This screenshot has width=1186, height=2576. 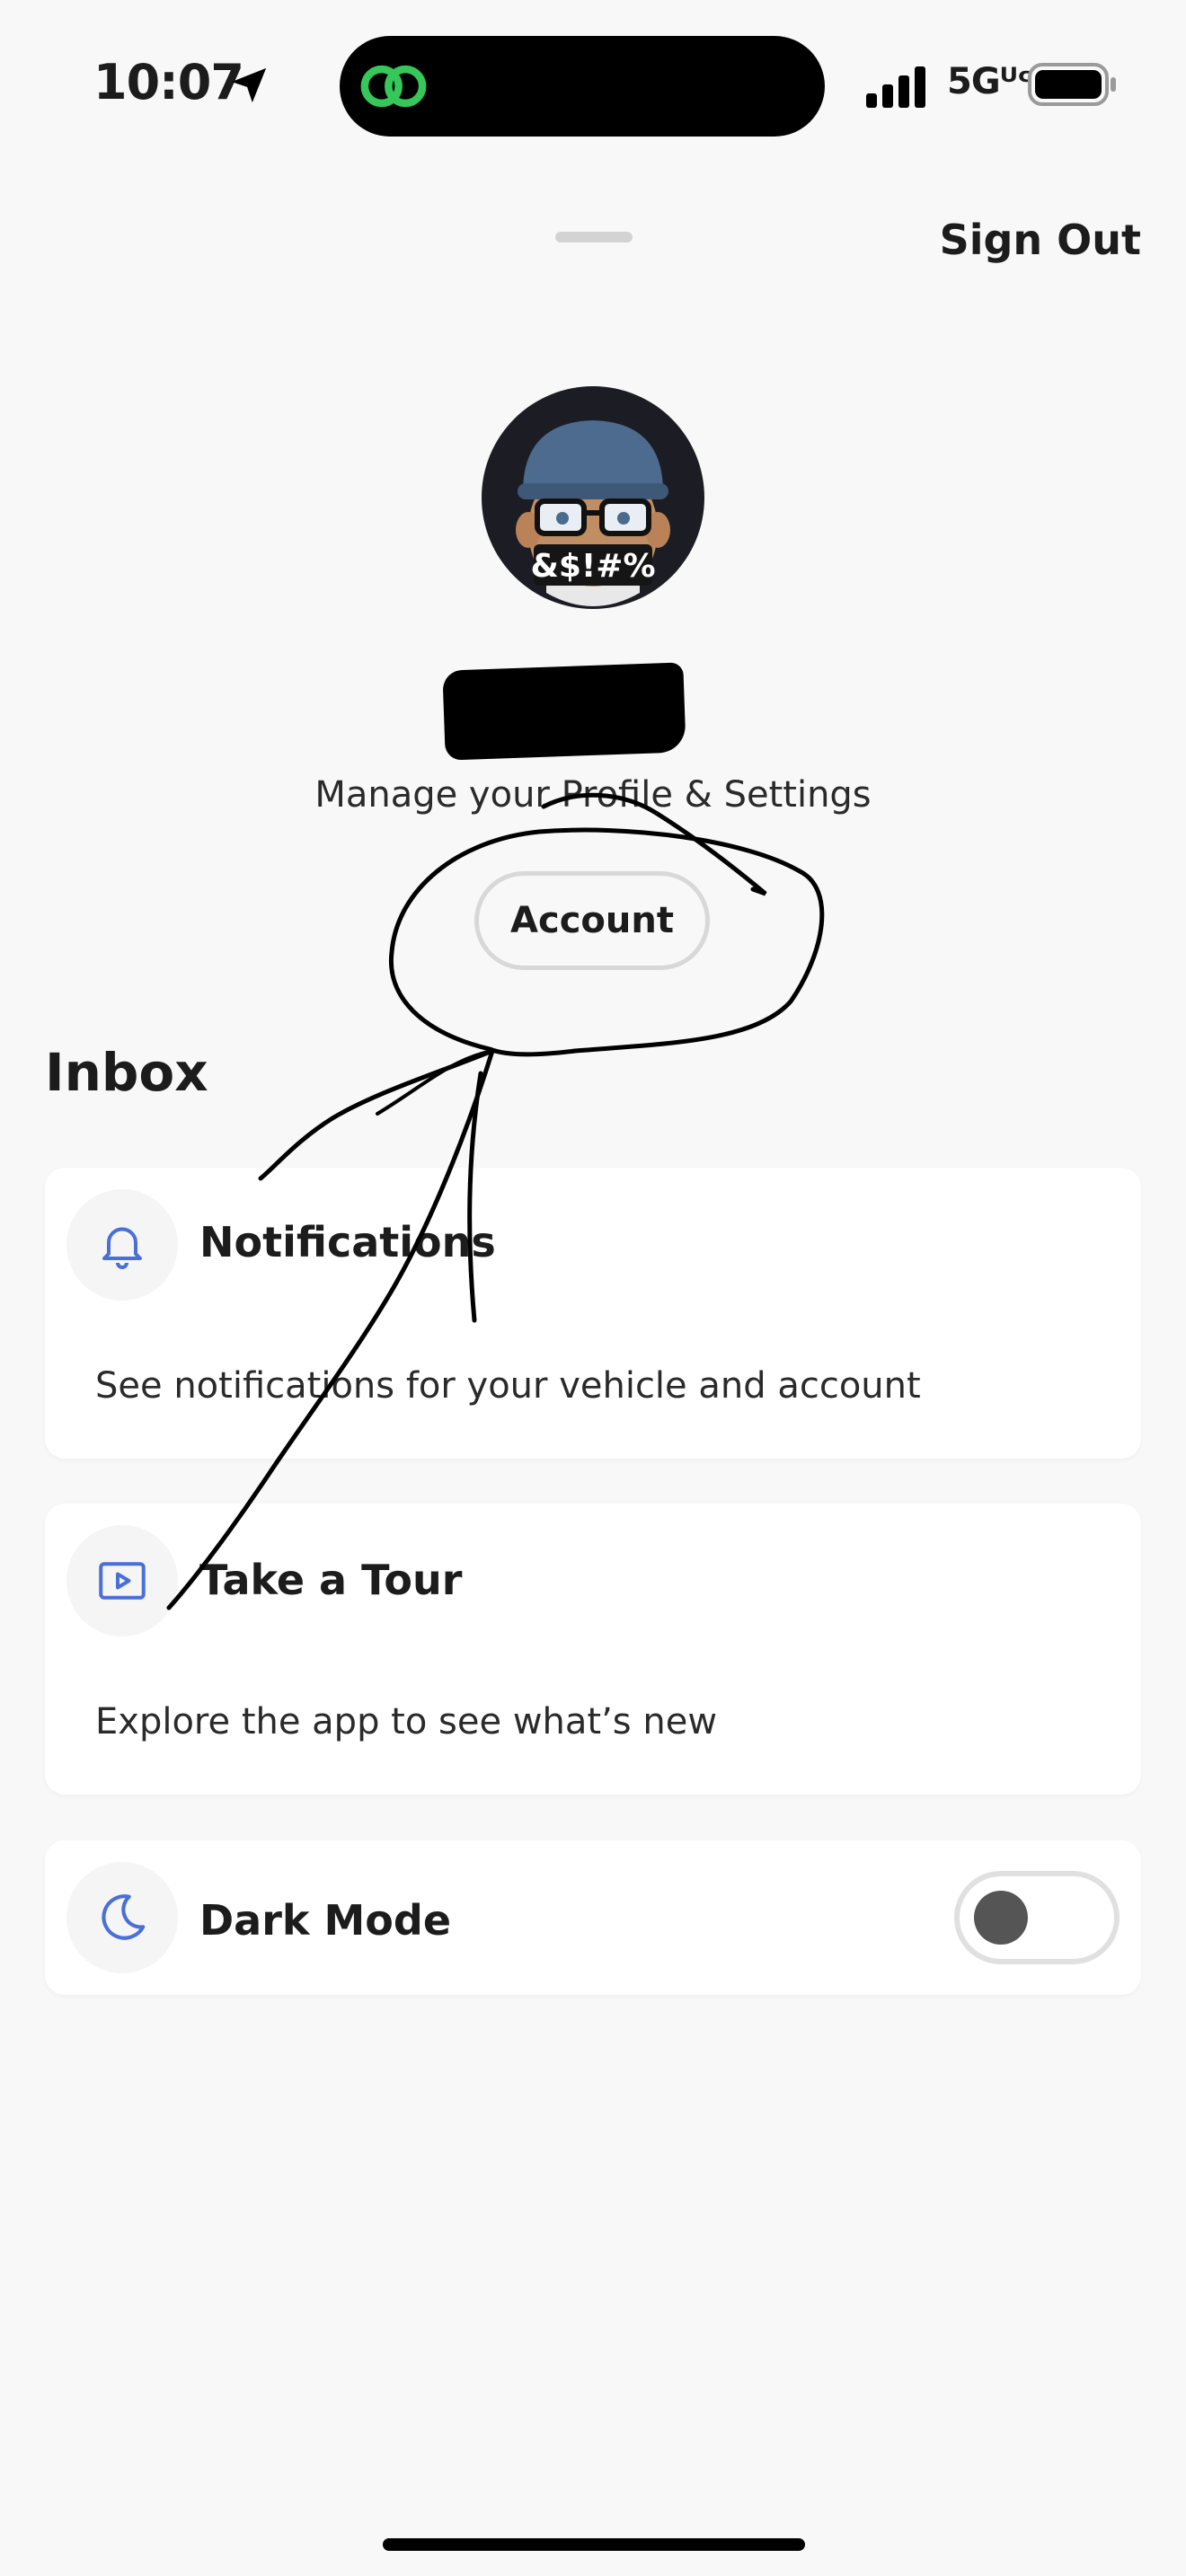 What do you see at coordinates (593, 795) in the screenshot?
I see `manage-profile-text: Manage your Profile & Settings` at bounding box center [593, 795].